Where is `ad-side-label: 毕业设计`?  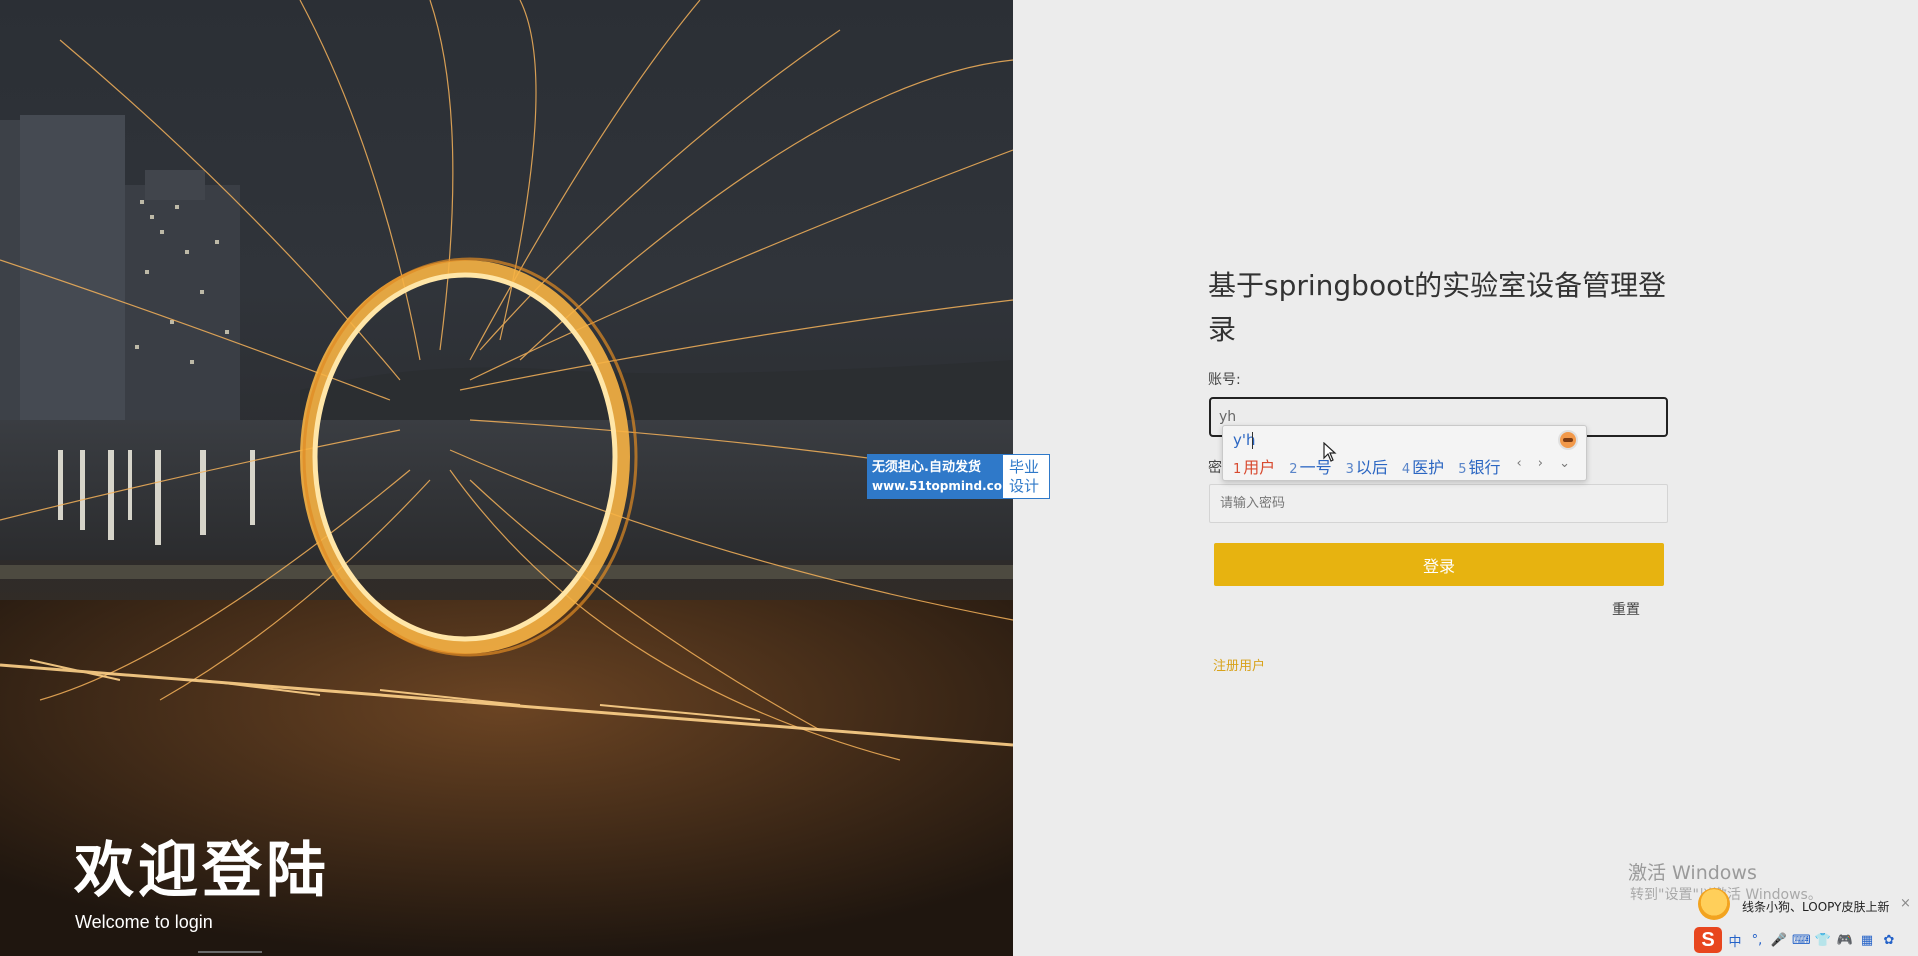 ad-side-label: 毕业设计 is located at coordinates (1024, 476).